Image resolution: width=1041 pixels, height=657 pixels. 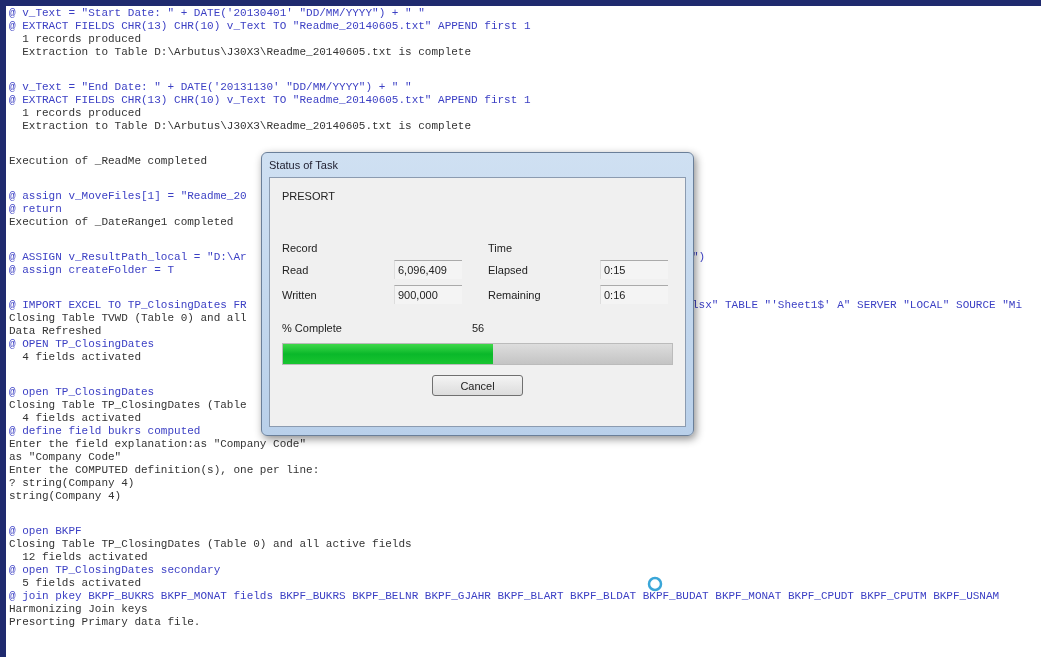 What do you see at coordinates (857, 305) in the screenshot?
I see `command-line: lsx" TABLE "'Sheet1$' A" SERVER "LOCAL" SOURCE "Mi` at bounding box center [857, 305].